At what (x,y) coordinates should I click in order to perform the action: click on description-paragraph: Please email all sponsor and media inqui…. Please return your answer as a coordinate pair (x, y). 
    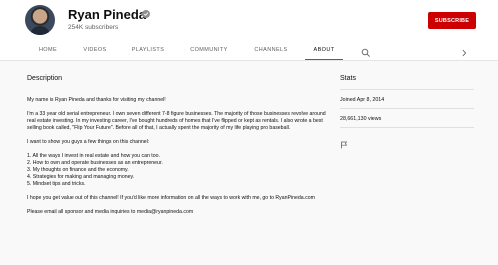
    Looking at the image, I should click on (110, 212).